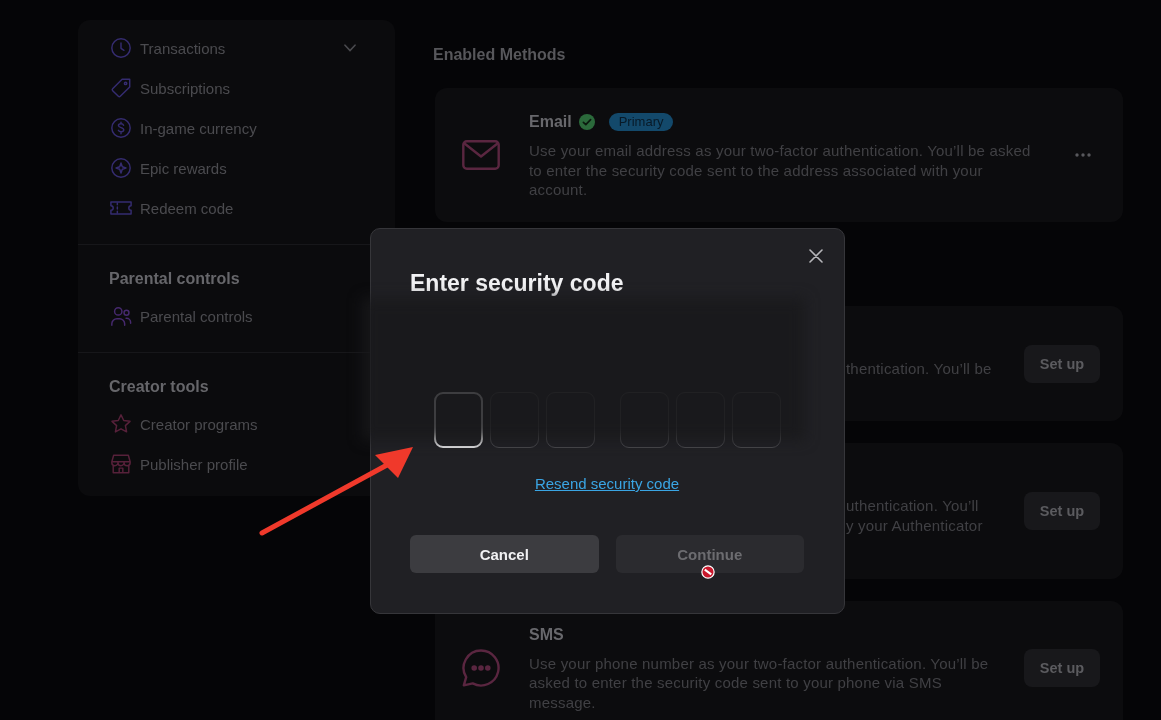 This screenshot has width=1161, height=720. Describe the element at coordinates (174, 279) in the screenshot. I see `sidebar-section-heading: Parental controls` at that location.